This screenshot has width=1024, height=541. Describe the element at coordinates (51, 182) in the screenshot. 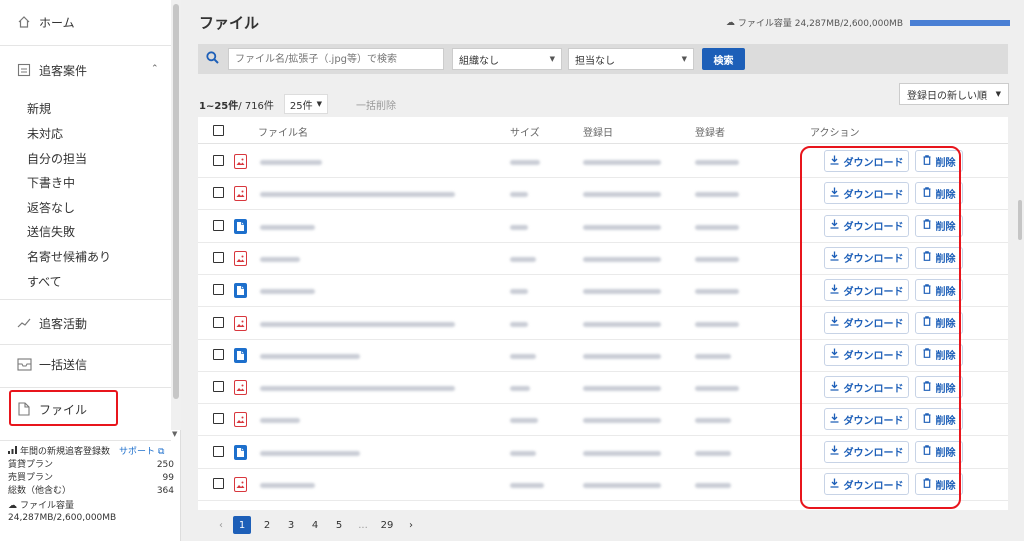

I see `sub-item-draft: 下書き中` at that location.